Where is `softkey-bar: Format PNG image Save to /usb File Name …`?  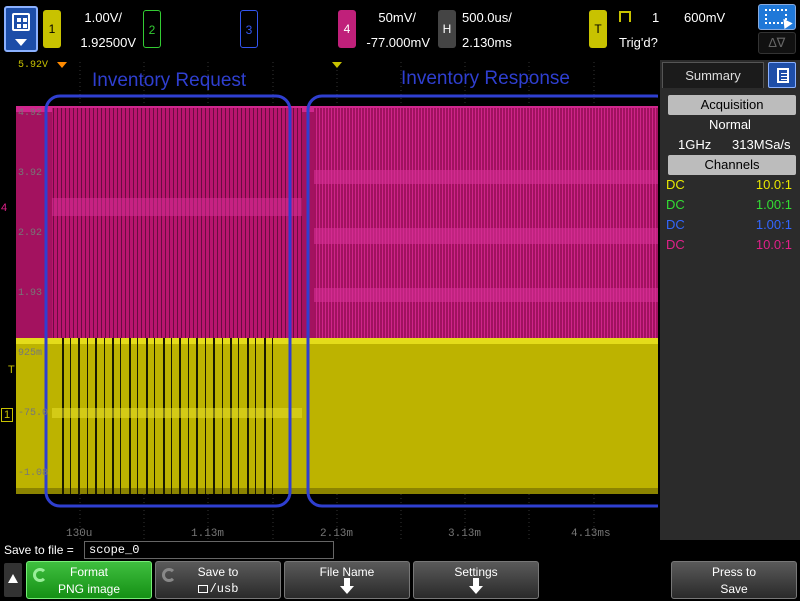 softkey-bar: Format PNG image Save to /usb File Name … is located at coordinates (400, 580).